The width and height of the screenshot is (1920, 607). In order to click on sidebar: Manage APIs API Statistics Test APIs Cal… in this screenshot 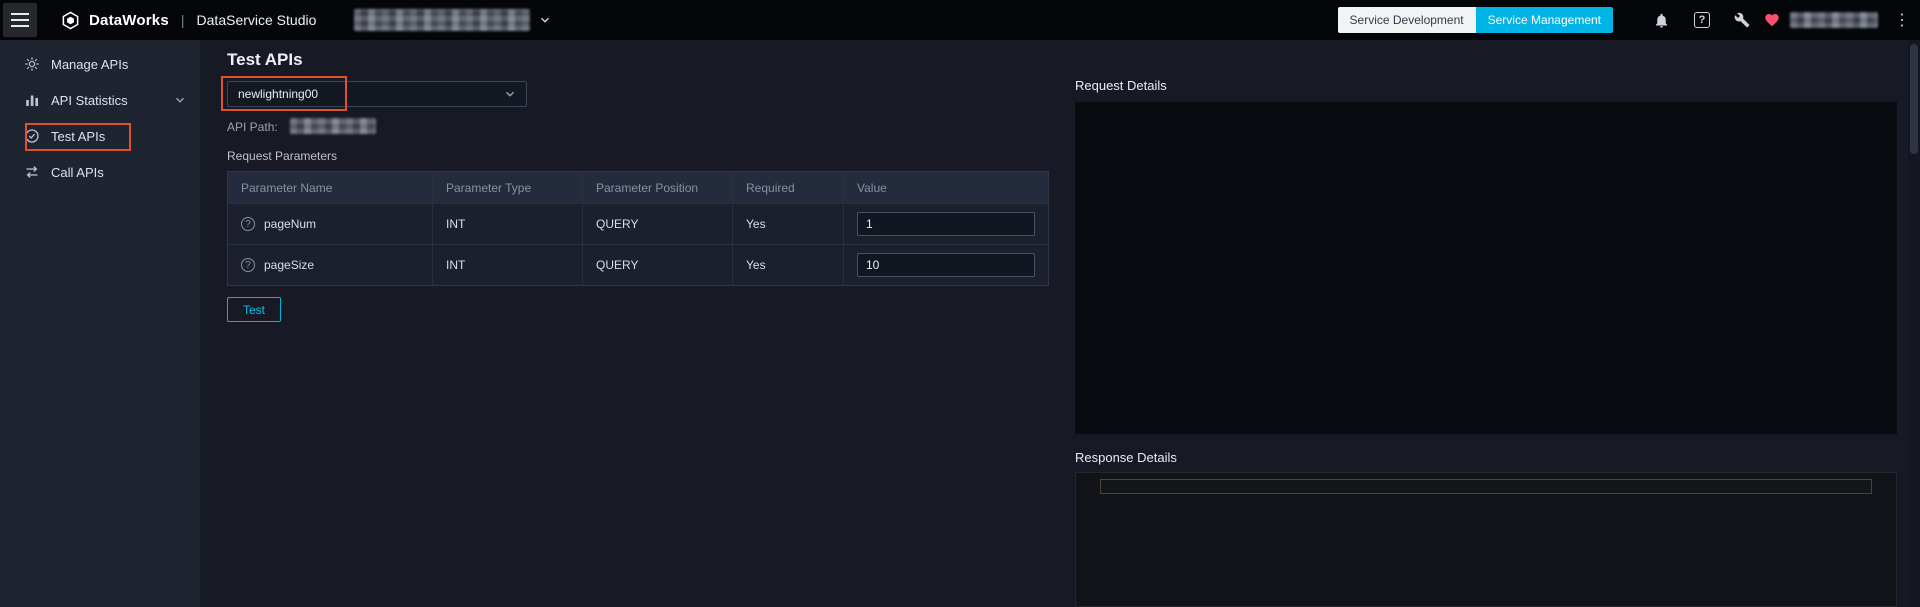, I will do `click(100, 323)`.